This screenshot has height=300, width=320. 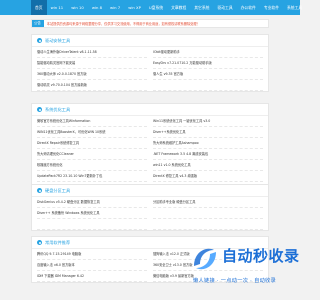 What do you see at coordinates (208, 176) in the screenshot?
I see `list-item-link: DirectX 修复工具 v4.3 增强版` at bounding box center [208, 176].